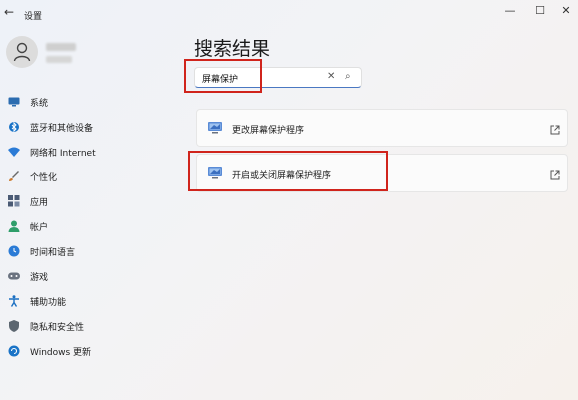  What do you see at coordinates (61, 352) in the screenshot?
I see `sidebar-item-label: Windows 更新` at bounding box center [61, 352].